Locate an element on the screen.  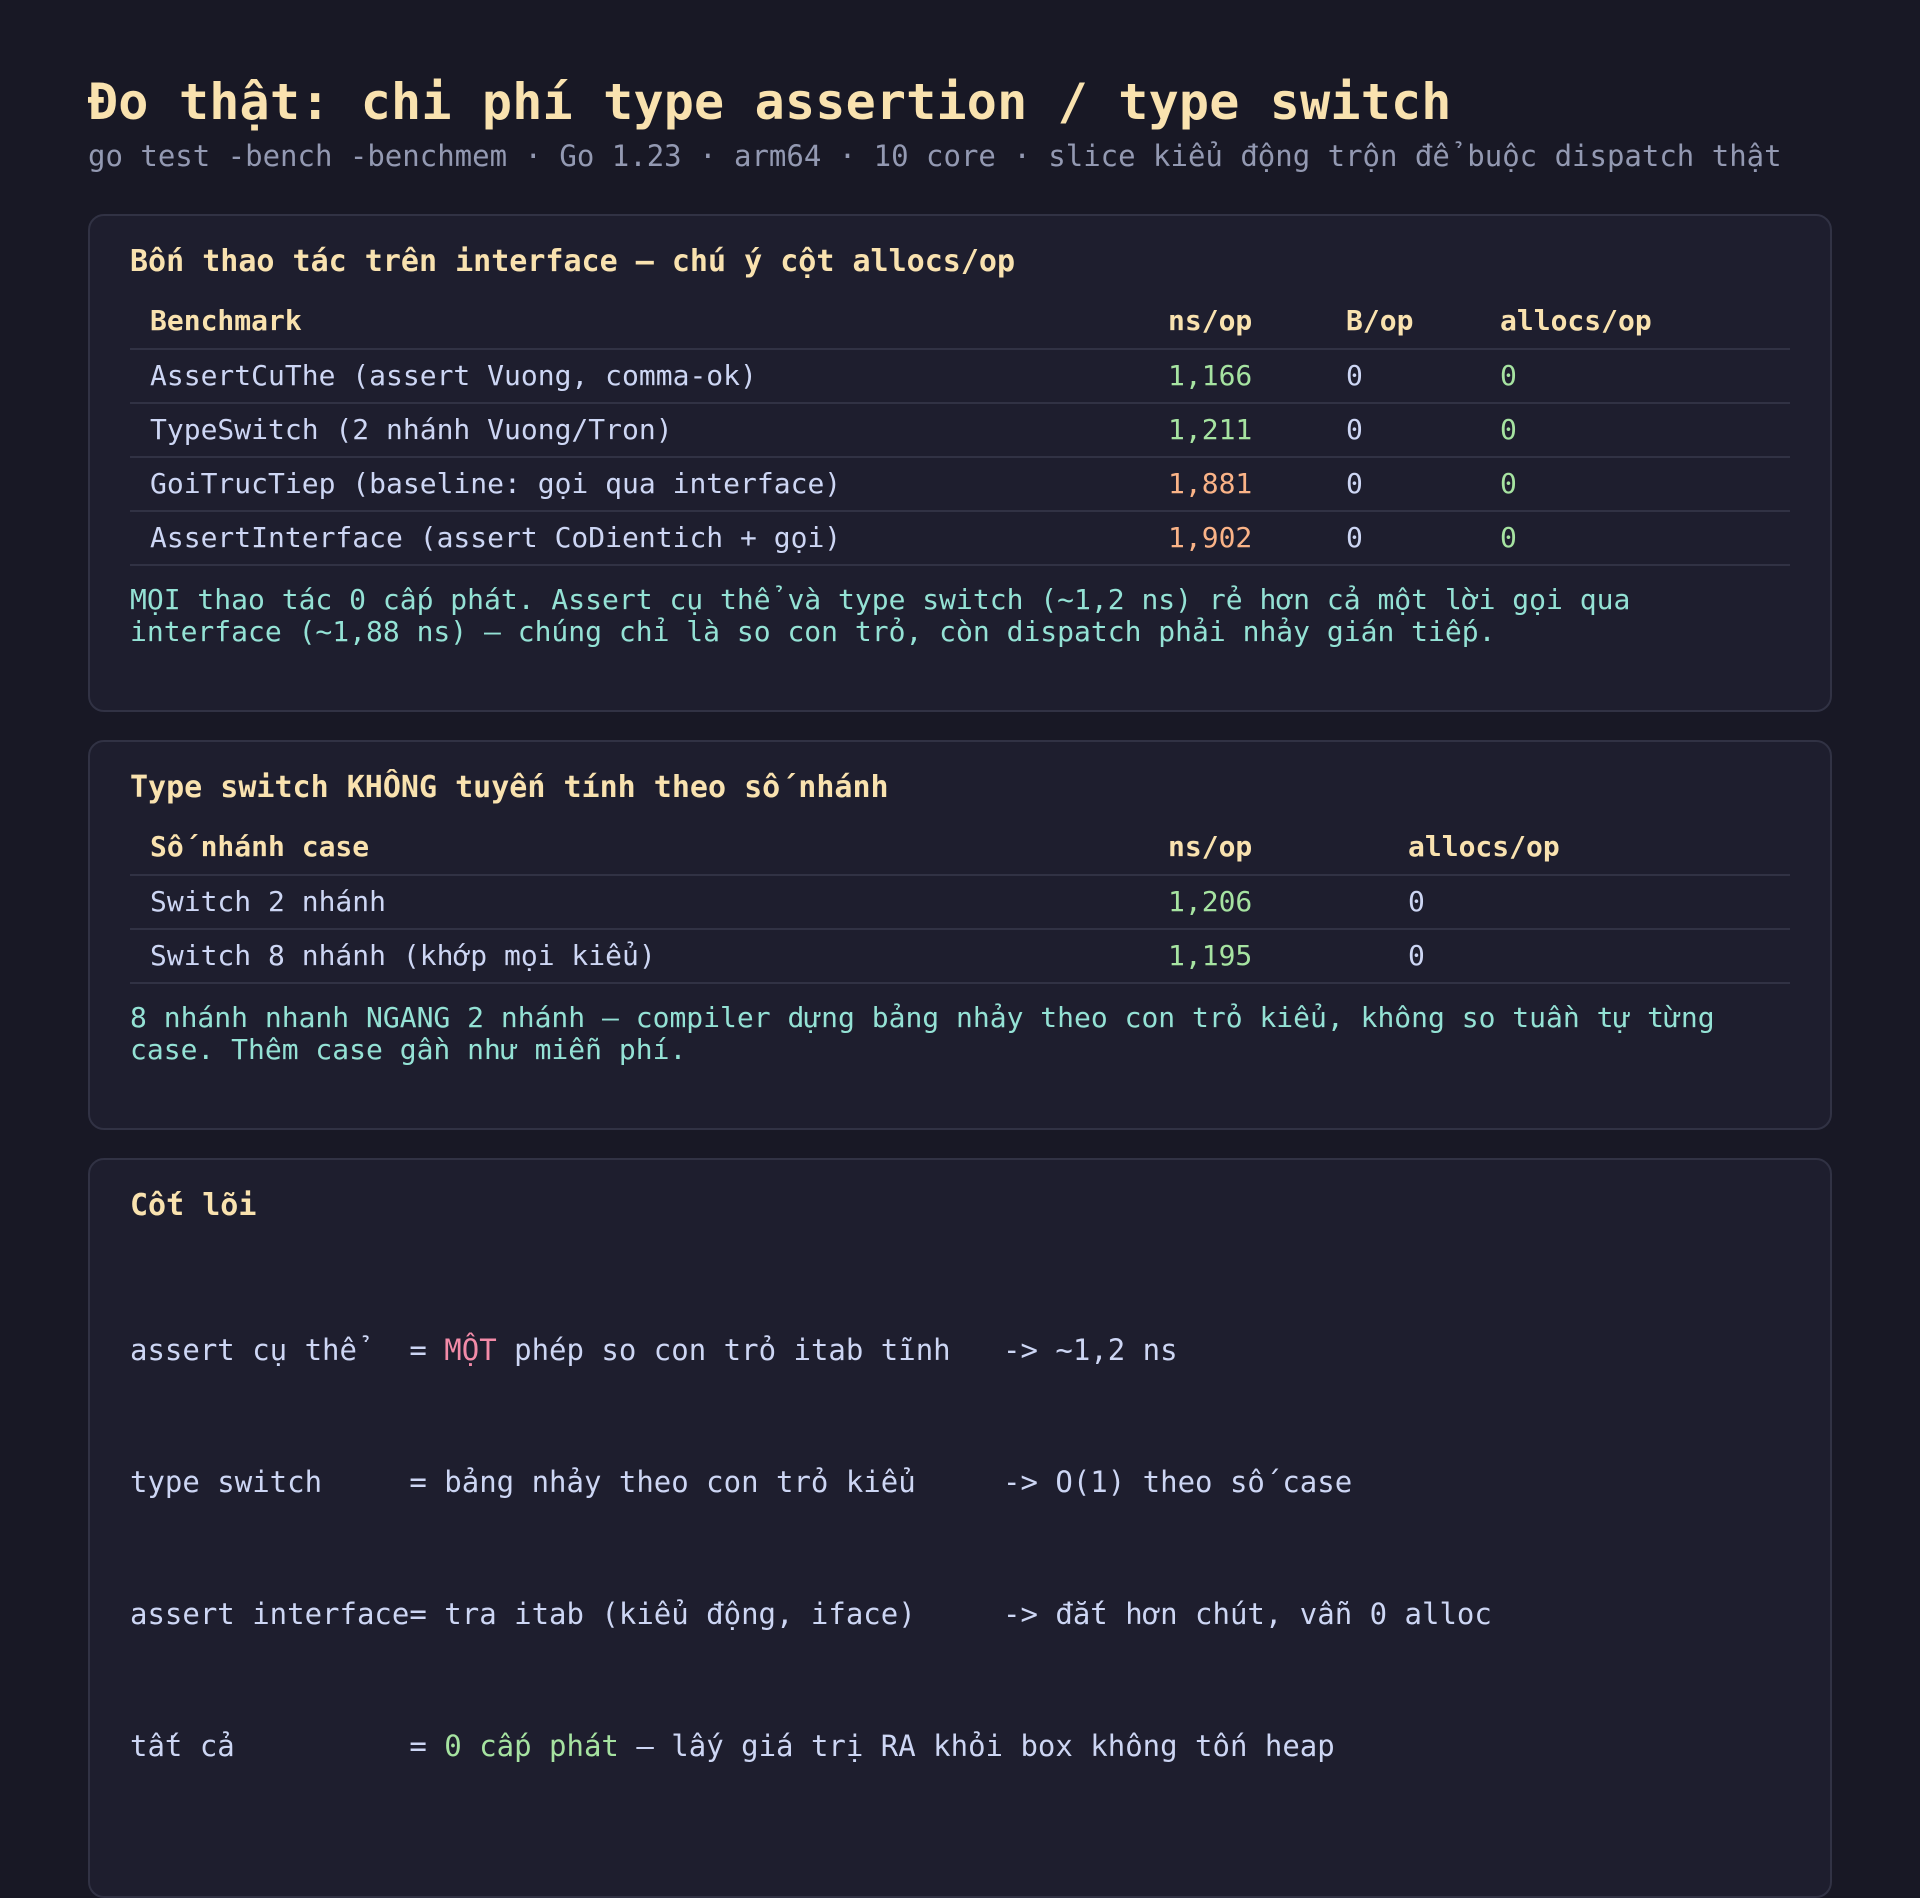
table-header-row: Benchmark ns/op B/op allocs/op is located at coordinates (960, 323).